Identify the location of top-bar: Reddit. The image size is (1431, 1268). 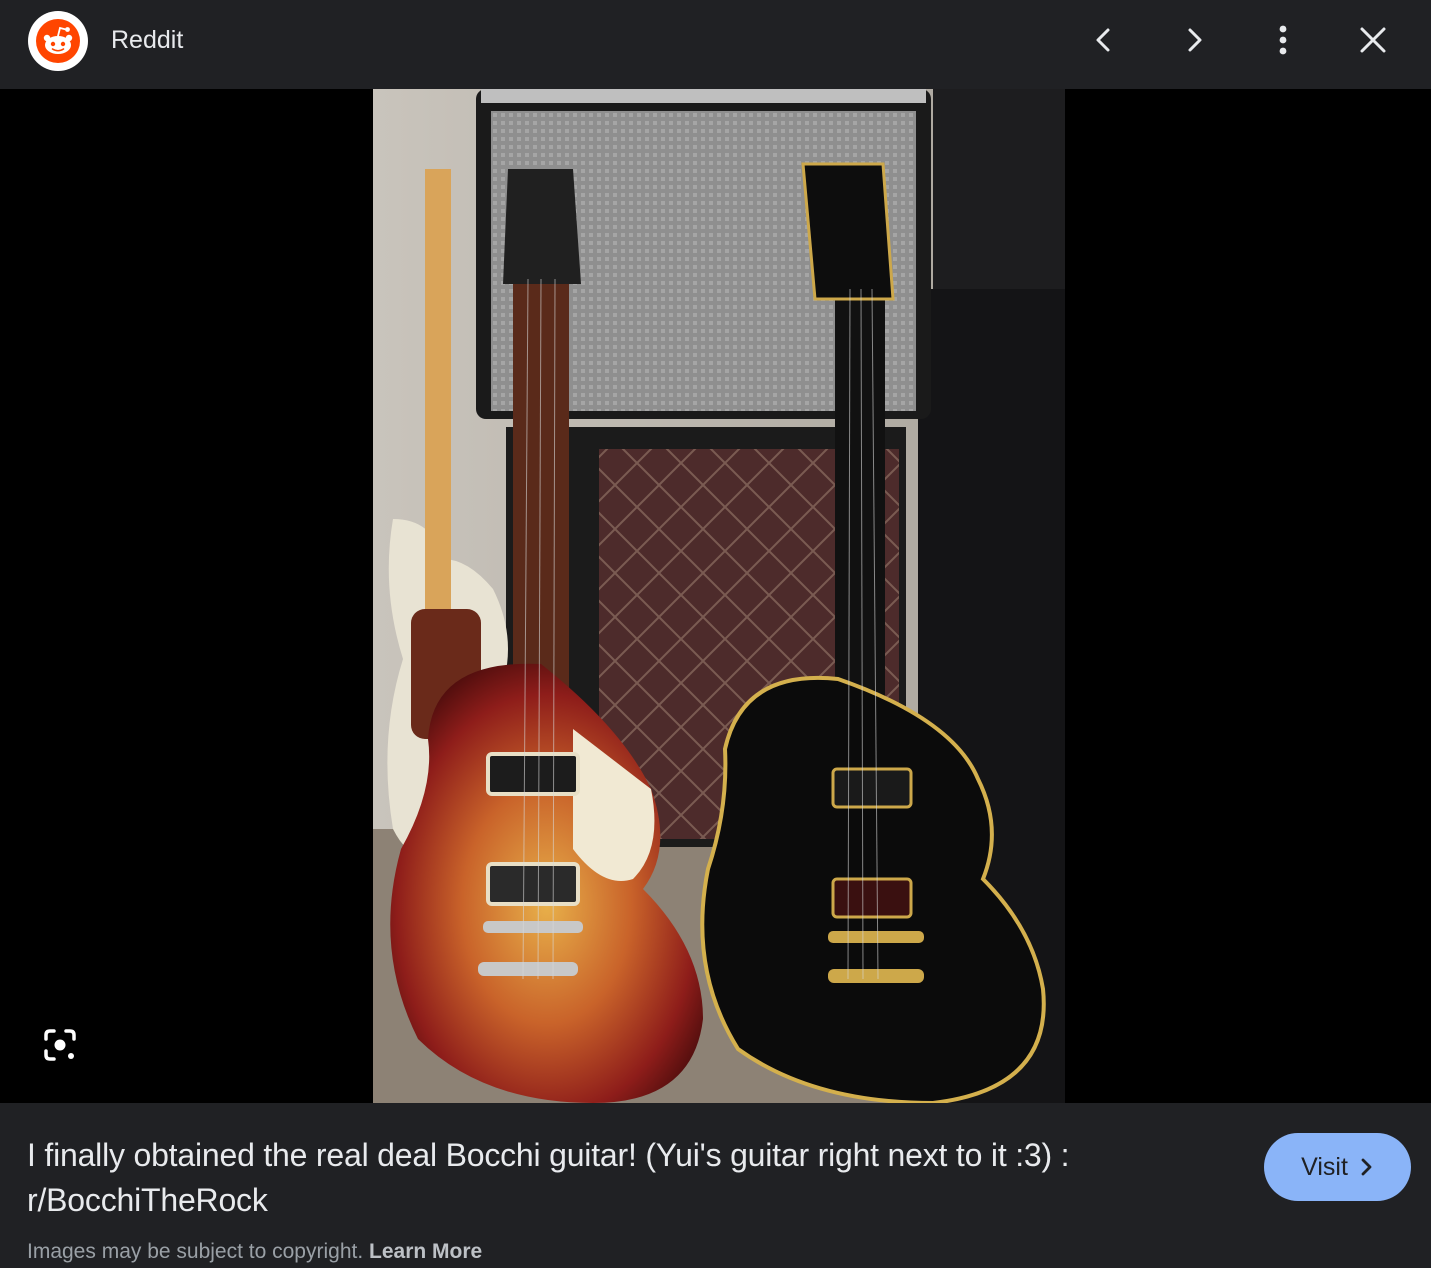
(715, 44).